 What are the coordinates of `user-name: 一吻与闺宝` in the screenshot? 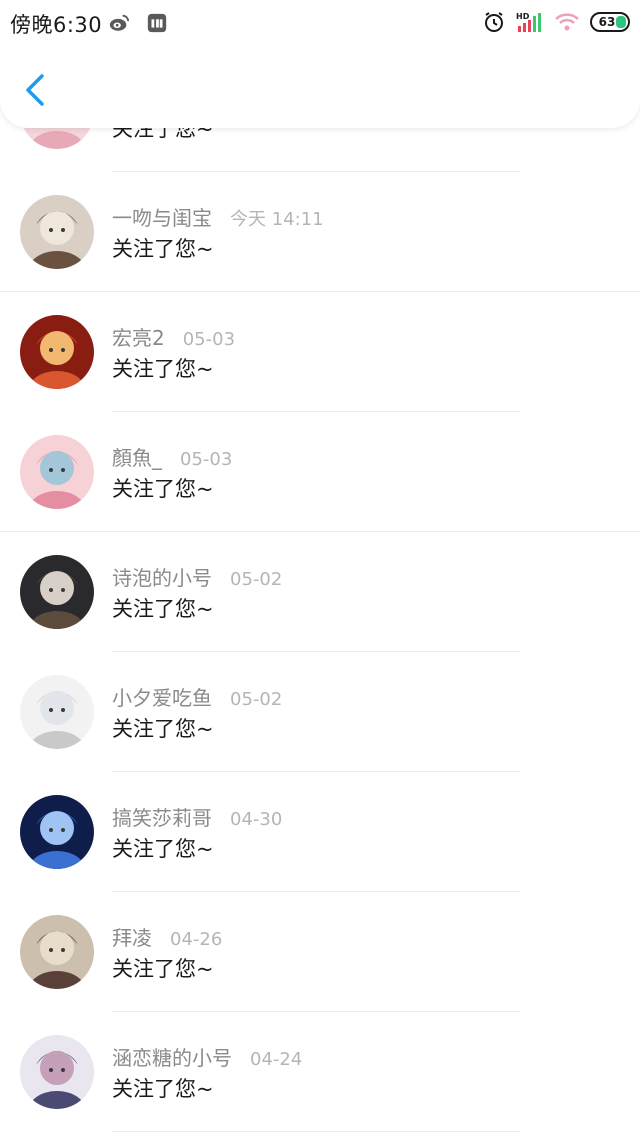 It's located at (162, 216).